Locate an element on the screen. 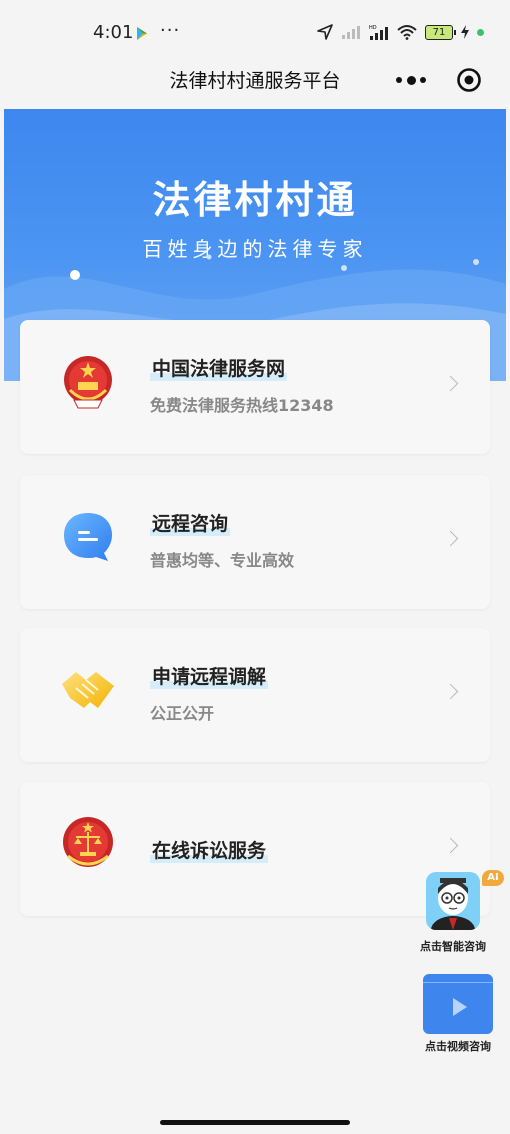 The image size is (510, 1134). svg-text: HD is located at coordinates (373, 28).